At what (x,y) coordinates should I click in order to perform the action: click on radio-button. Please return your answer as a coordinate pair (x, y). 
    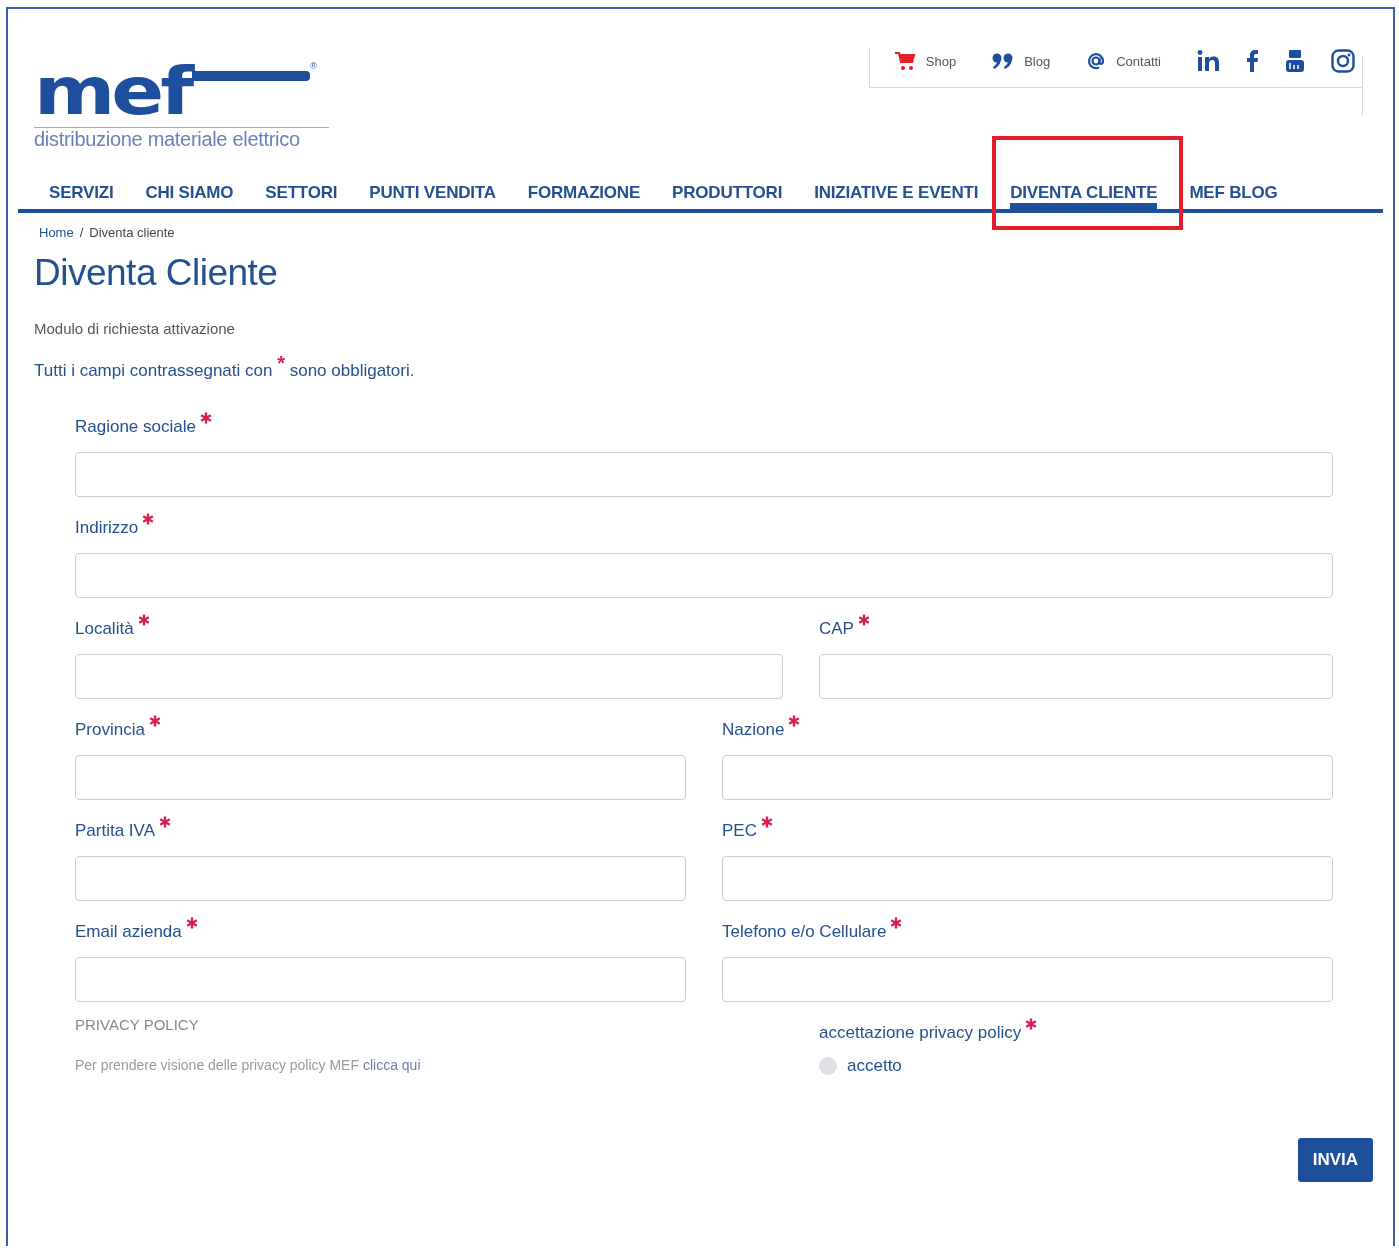
    Looking at the image, I should click on (828, 1066).